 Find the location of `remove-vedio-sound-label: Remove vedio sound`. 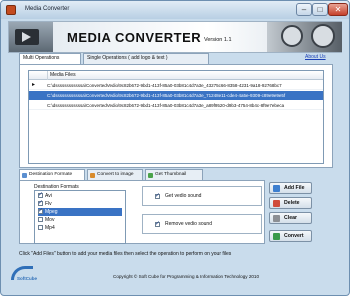

remove-vedio-sound-label: Remove vedio sound is located at coordinates (188, 224).